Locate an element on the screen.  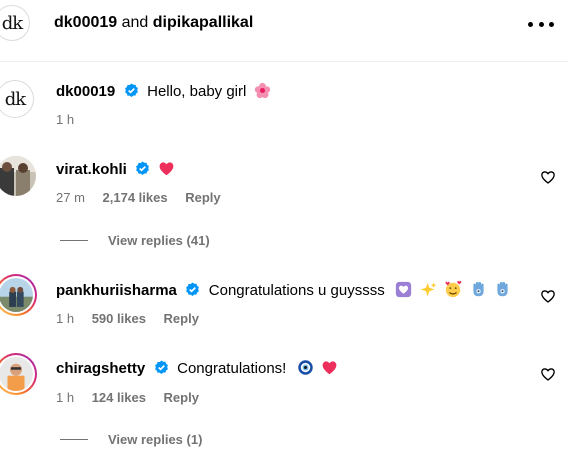
header-user-2: dipikapallikal is located at coordinates (203, 22).